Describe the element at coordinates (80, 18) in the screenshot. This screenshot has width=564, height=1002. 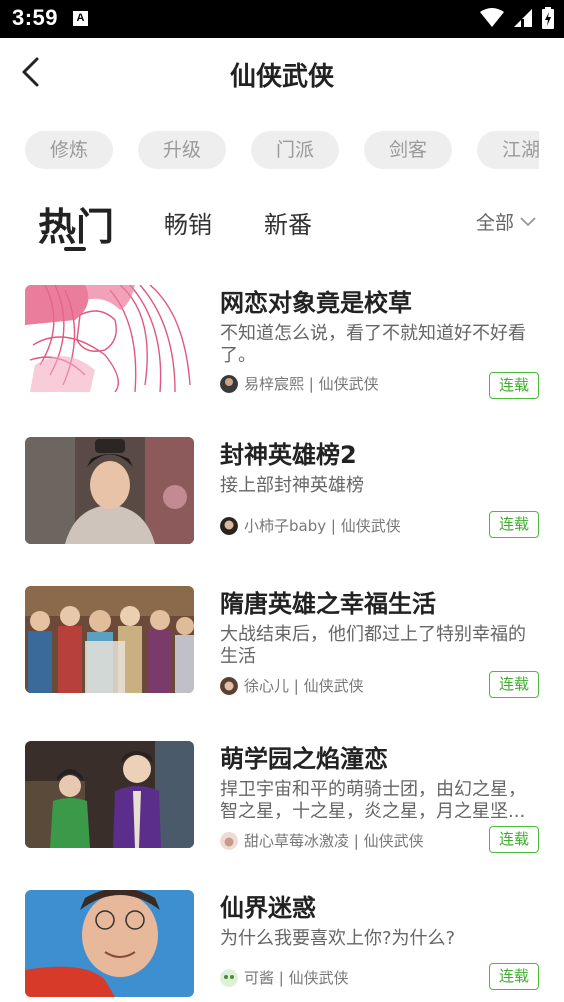
I see `notification-icon: A` at that location.